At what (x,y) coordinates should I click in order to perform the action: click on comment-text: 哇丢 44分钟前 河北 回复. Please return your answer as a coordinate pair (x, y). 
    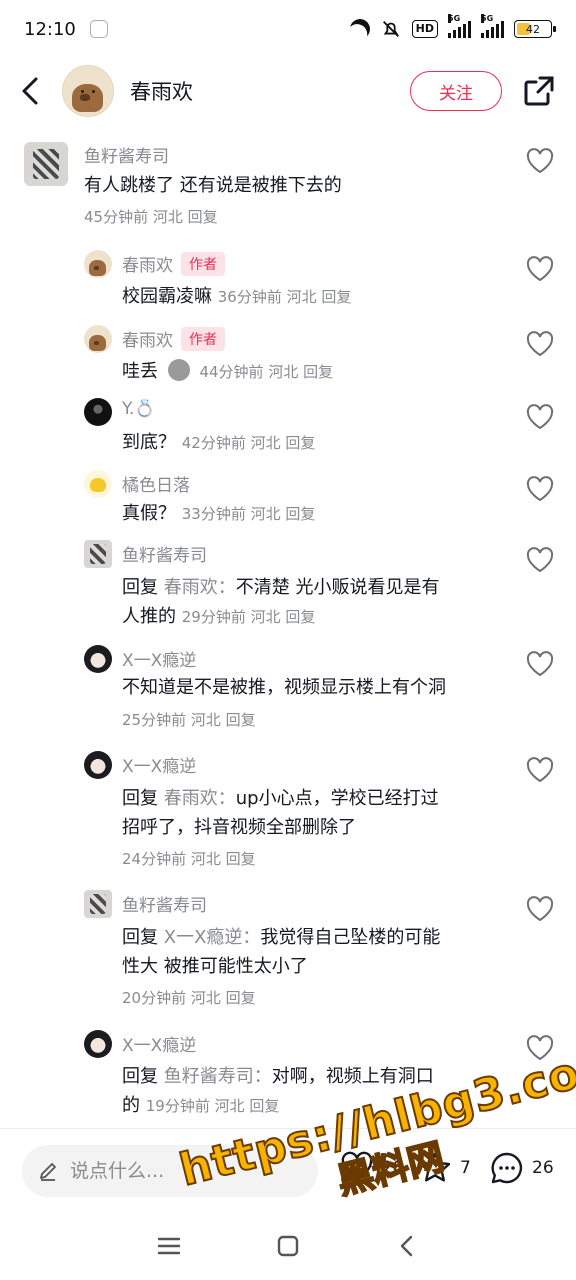
    Looking at the image, I should click on (228, 370).